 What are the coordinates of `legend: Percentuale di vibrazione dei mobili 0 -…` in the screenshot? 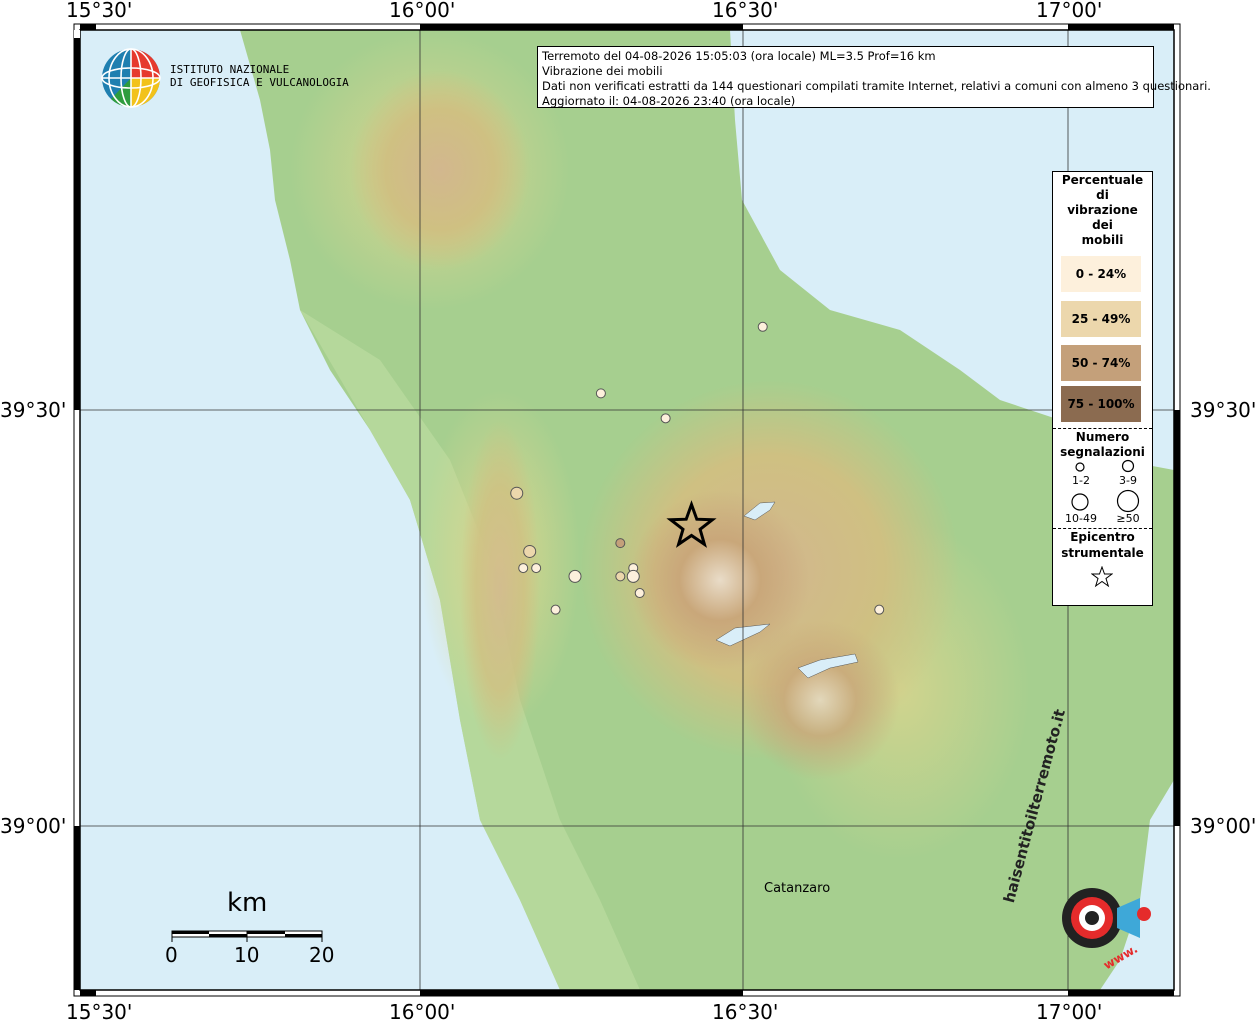 It's located at (1102, 388).